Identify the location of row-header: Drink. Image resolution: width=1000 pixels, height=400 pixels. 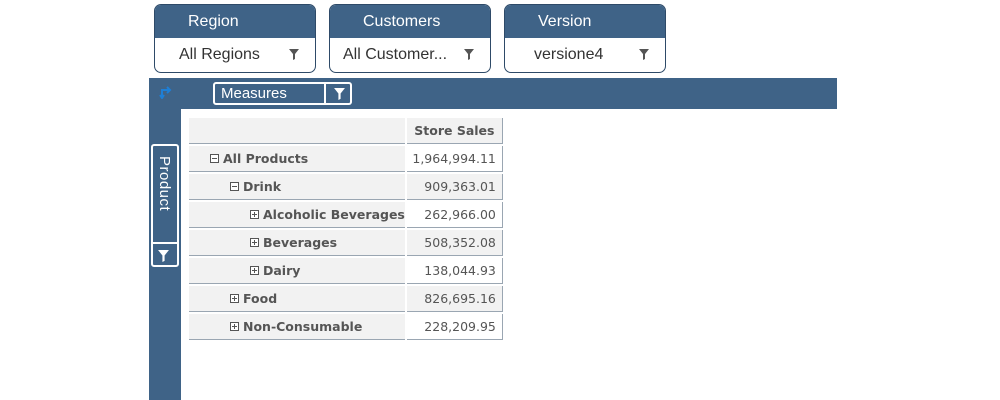
(297, 187).